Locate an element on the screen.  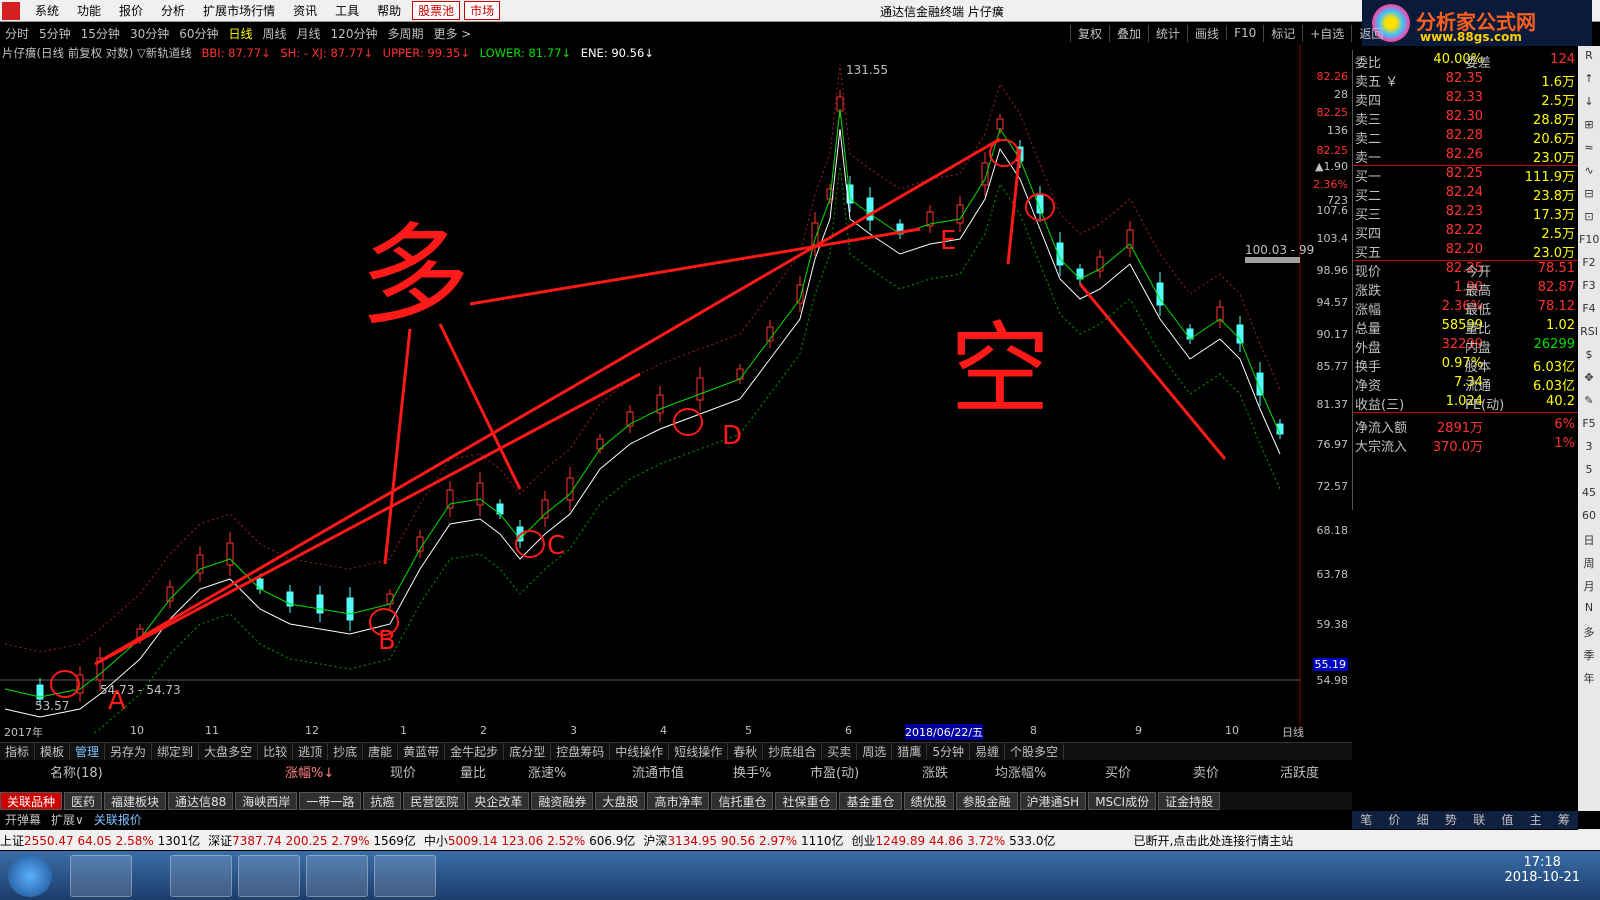
indicator-tool: 控盘筹码 is located at coordinates (581, 751).